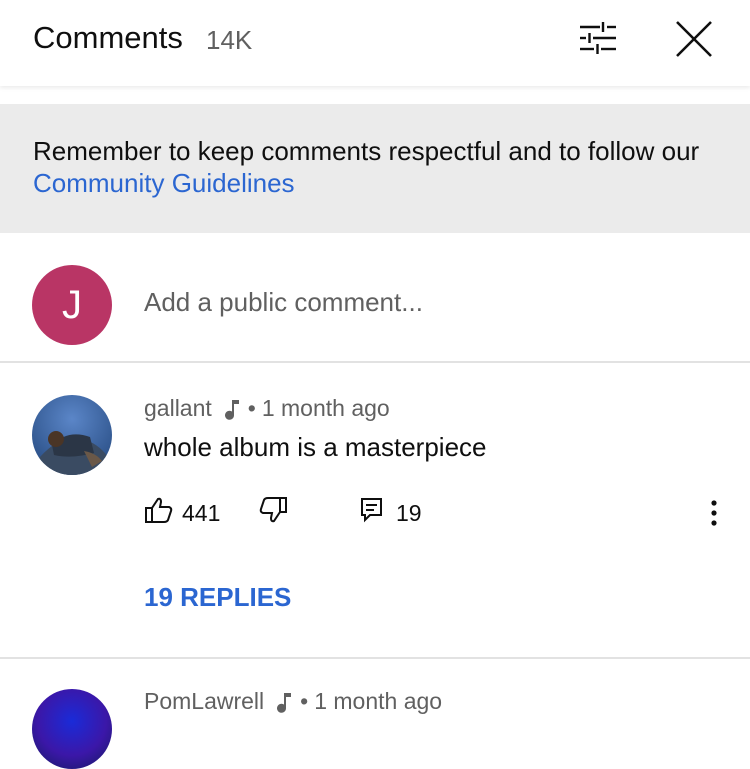 This screenshot has width=750, height=769. I want to click on comment-author: gallant, so click(178, 408).